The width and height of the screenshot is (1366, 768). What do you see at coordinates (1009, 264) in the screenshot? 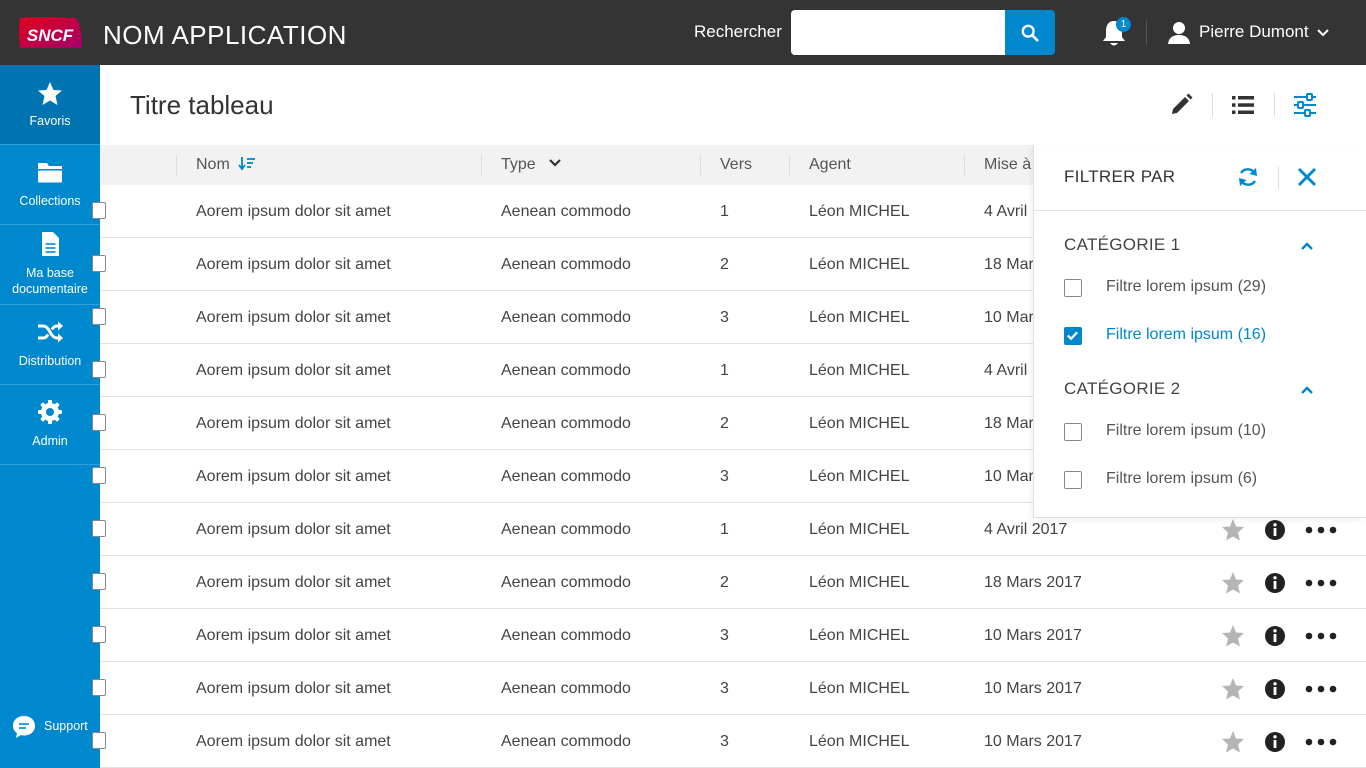
I see `cell-date: 18 Mar` at bounding box center [1009, 264].